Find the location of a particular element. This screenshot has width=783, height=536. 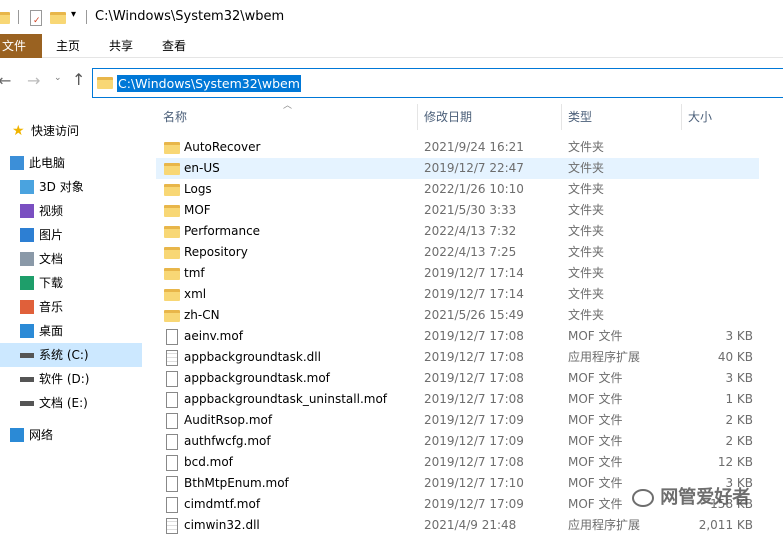

navigation-bar: ← → ⌄ ↑ C:\Windows\System32\wbem is located at coordinates (391, 81).